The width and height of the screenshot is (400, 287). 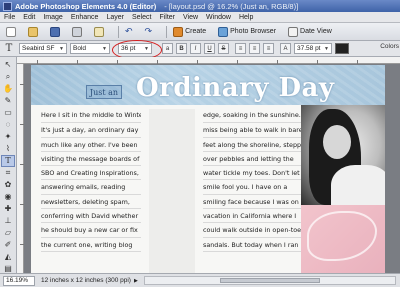 I want to click on date-view-button: Date View, so click(x=310, y=32).